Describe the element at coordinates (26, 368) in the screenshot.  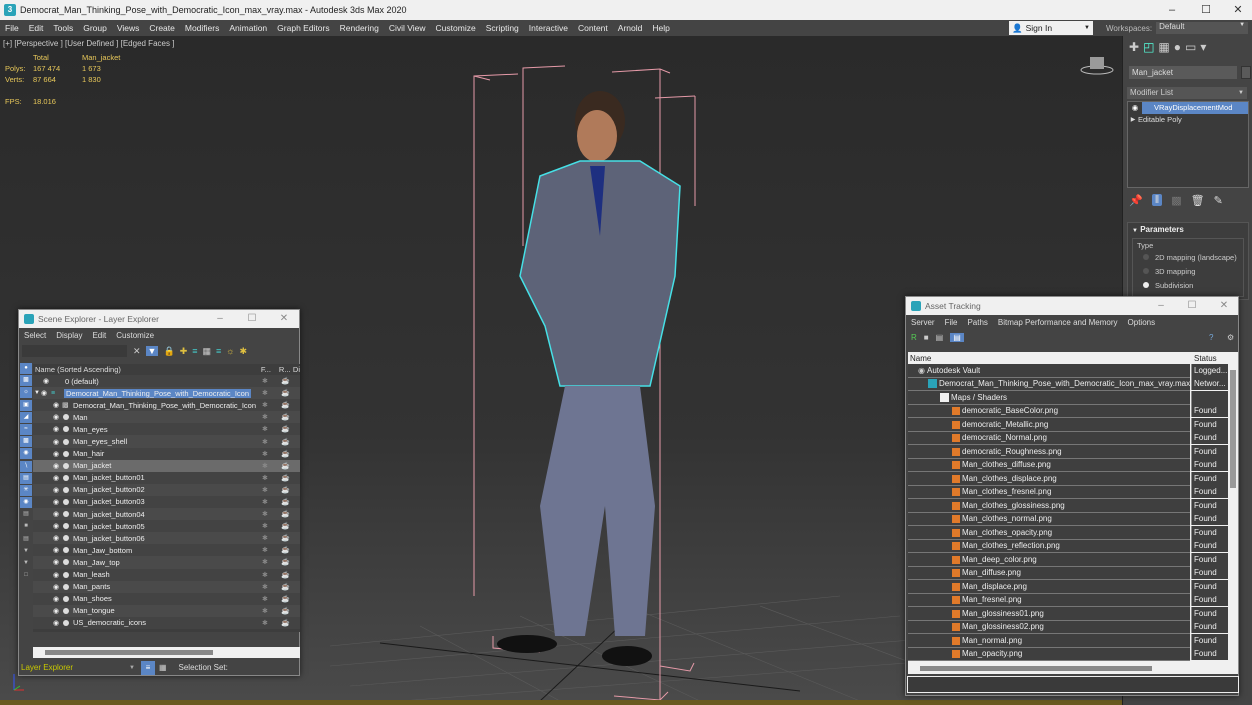
I see `geometry-filter-icon: ●` at that location.